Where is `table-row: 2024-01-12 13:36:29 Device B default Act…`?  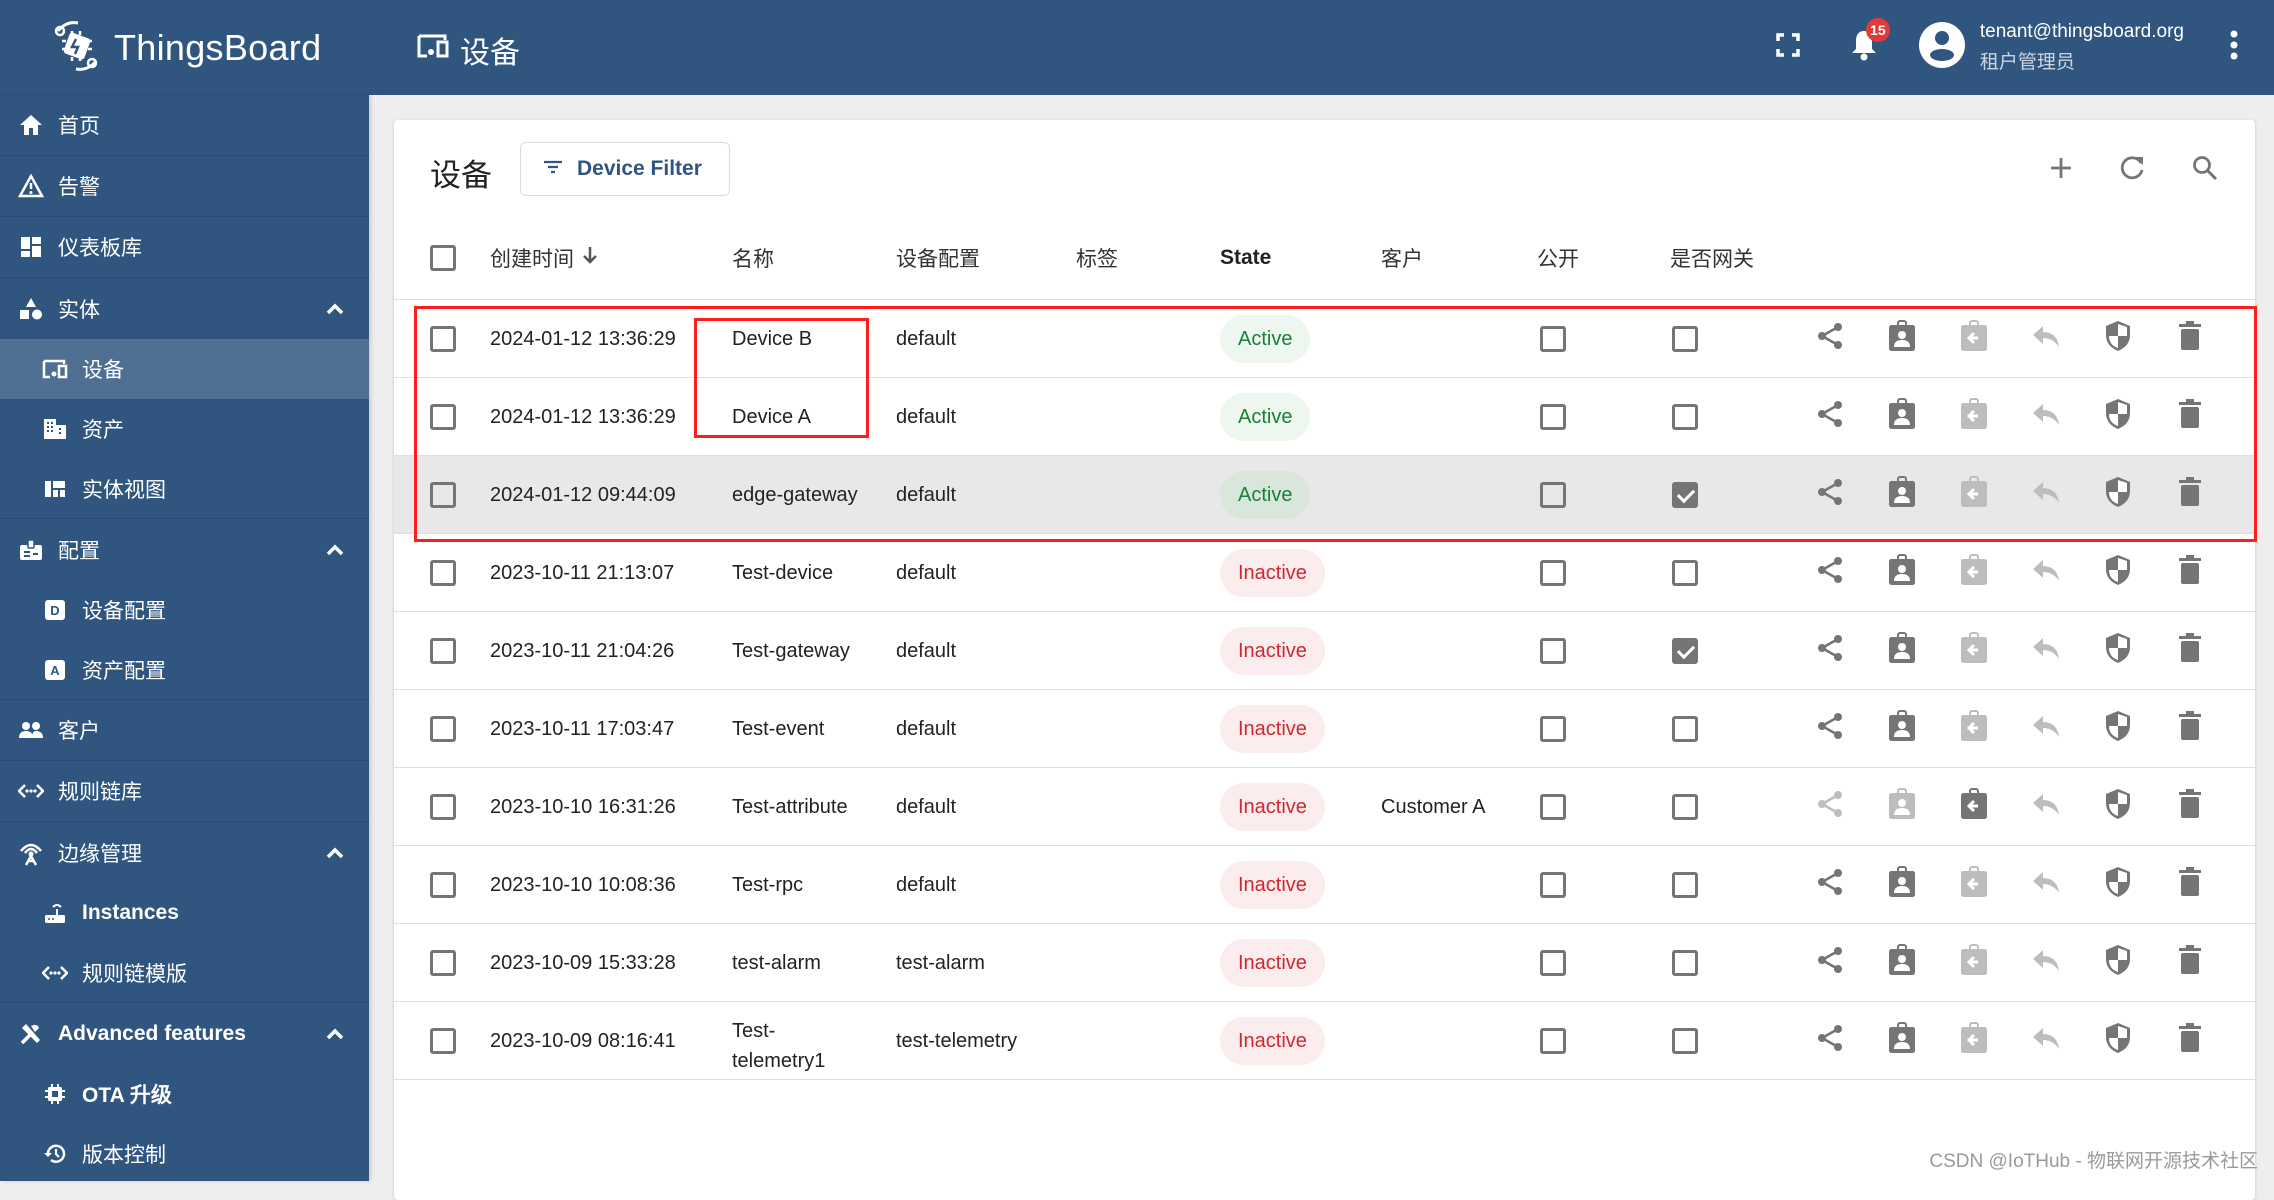
table-row: 2024-01-12 13:36:29 Device B default Act… is located at coordinates (1324, 339).